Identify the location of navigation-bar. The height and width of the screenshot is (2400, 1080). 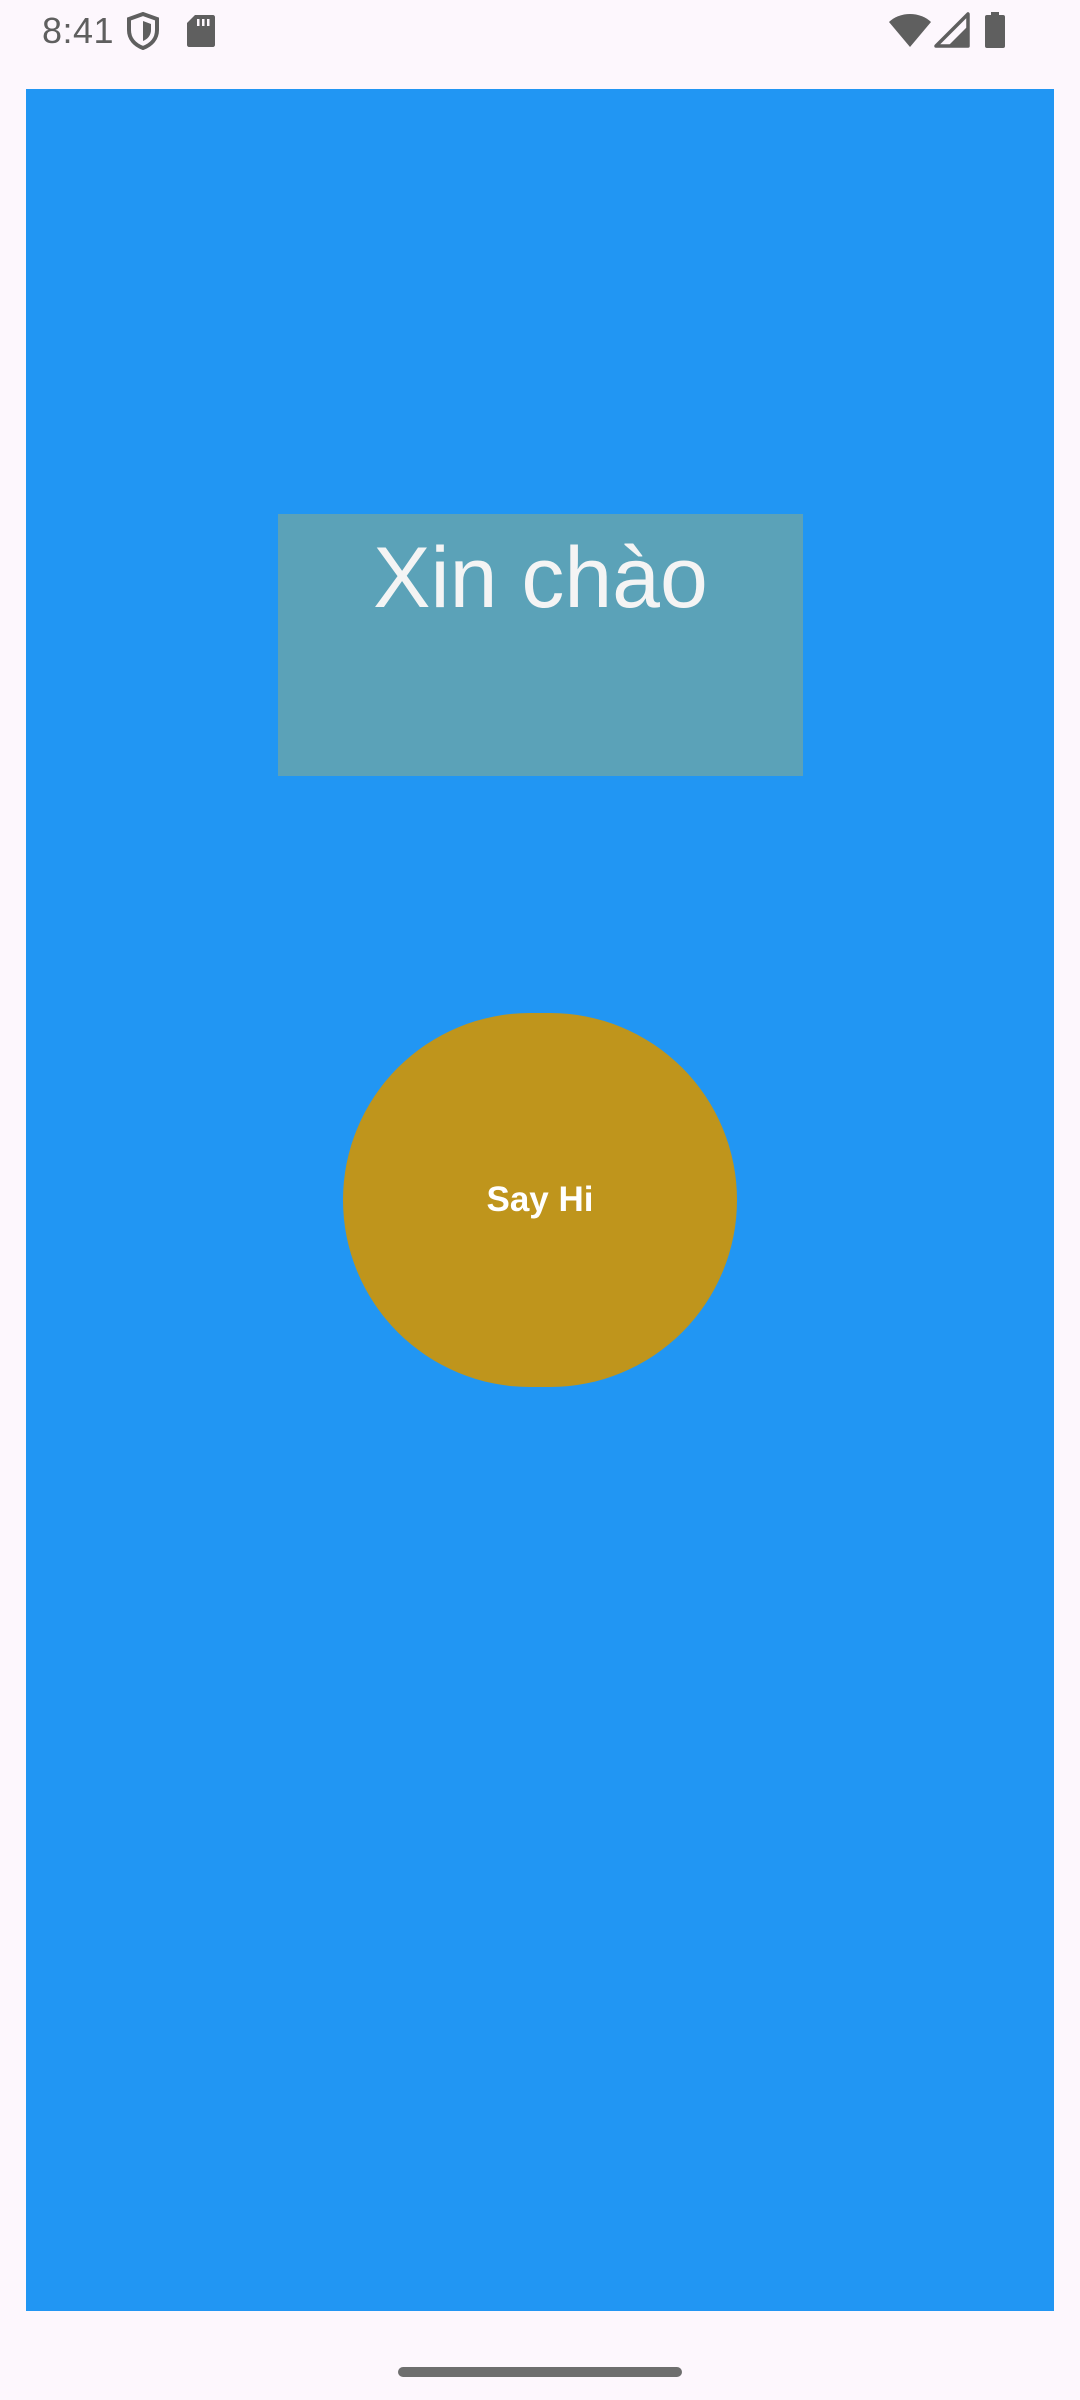
(540, 2355).